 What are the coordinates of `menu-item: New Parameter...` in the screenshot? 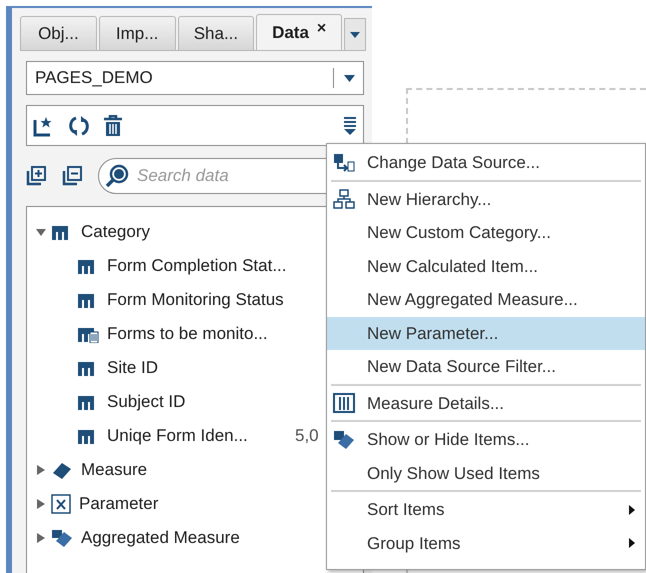 It's located at (486, 333).